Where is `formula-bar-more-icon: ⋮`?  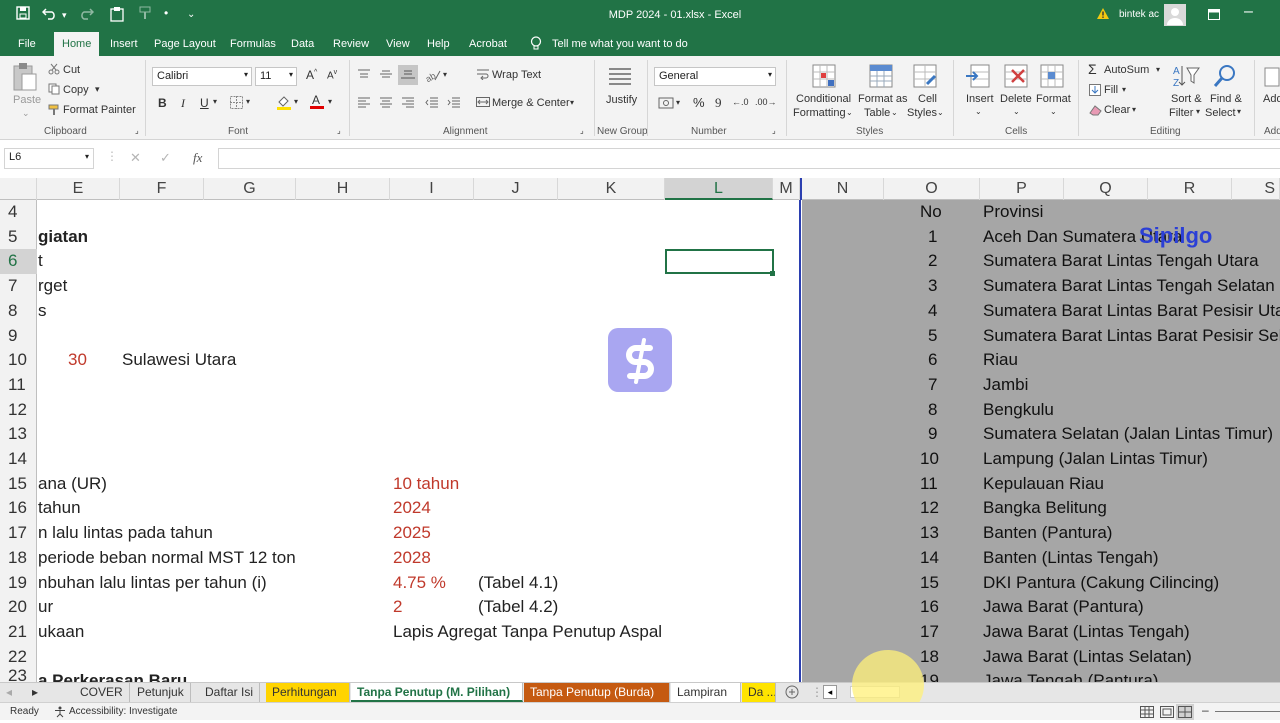 formula-bar-more-icon: ⋮ is located at coordinates (112, 156).